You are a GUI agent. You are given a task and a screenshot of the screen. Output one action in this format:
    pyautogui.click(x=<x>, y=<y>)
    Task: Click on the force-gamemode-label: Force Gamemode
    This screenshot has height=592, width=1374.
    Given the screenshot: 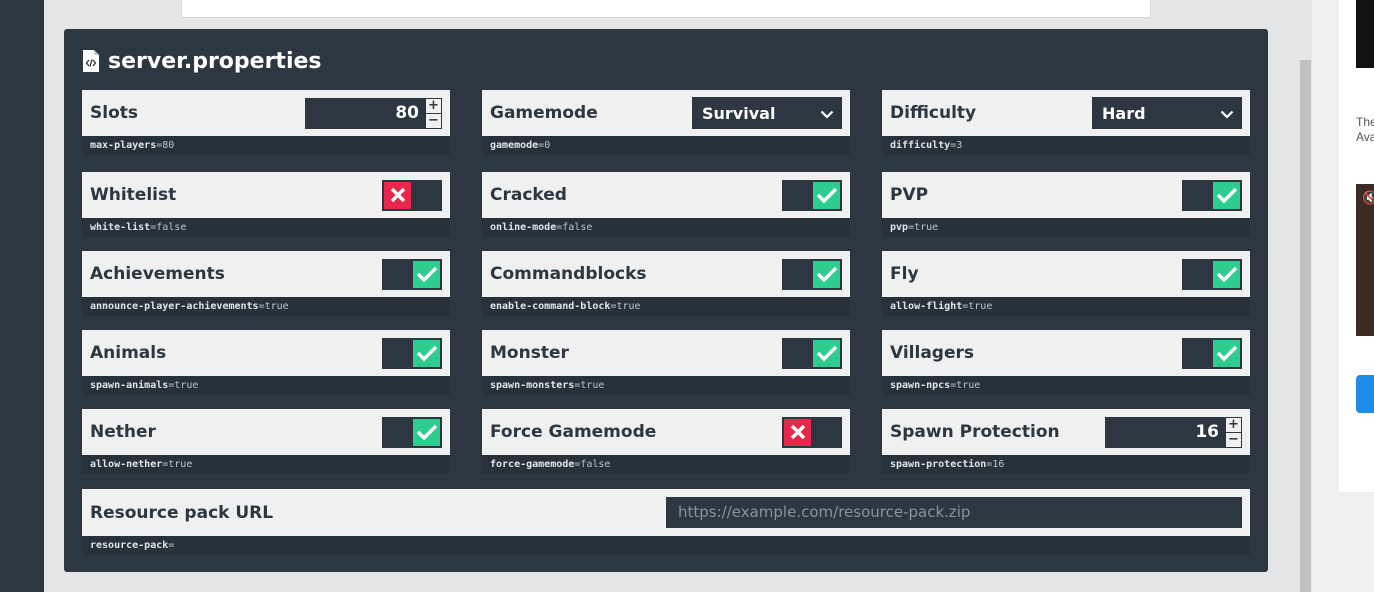 What is the action you would take?
    pyautogui.click(x=573, y=432)
    